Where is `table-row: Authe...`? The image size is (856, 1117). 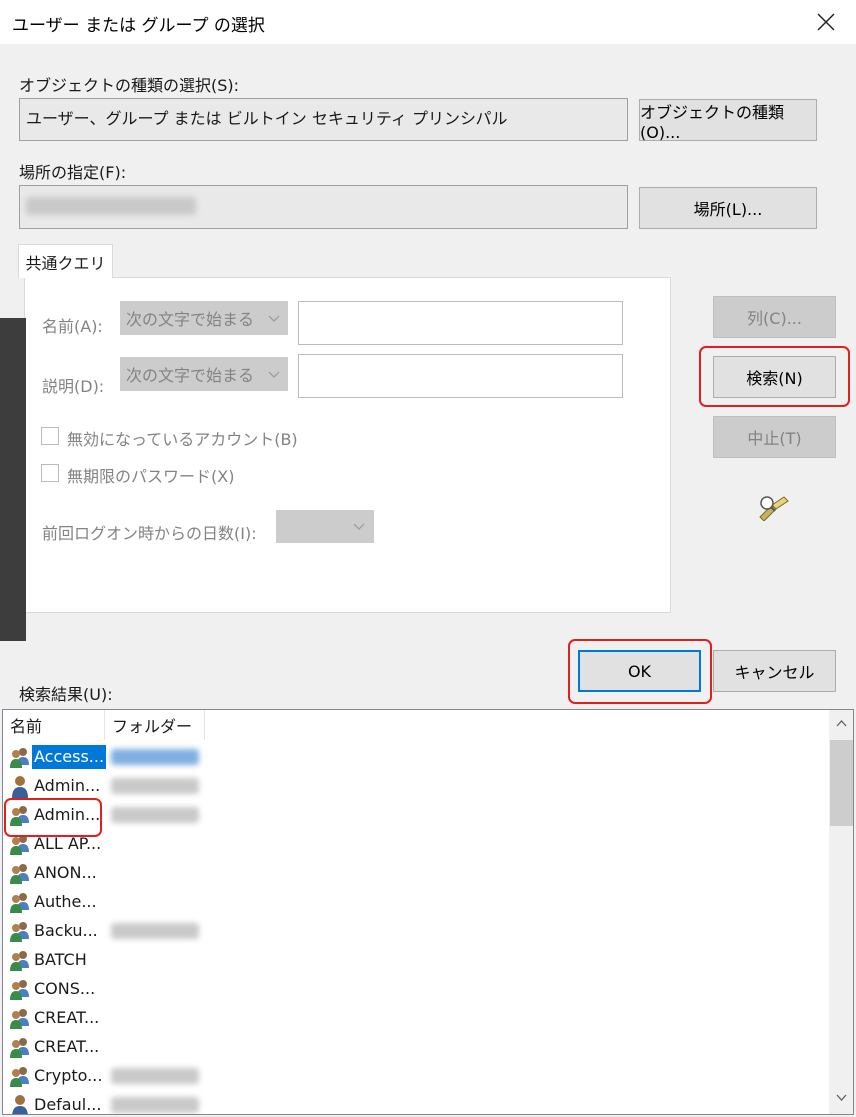
table-row: Authe... is located at coordinates (118, 902).